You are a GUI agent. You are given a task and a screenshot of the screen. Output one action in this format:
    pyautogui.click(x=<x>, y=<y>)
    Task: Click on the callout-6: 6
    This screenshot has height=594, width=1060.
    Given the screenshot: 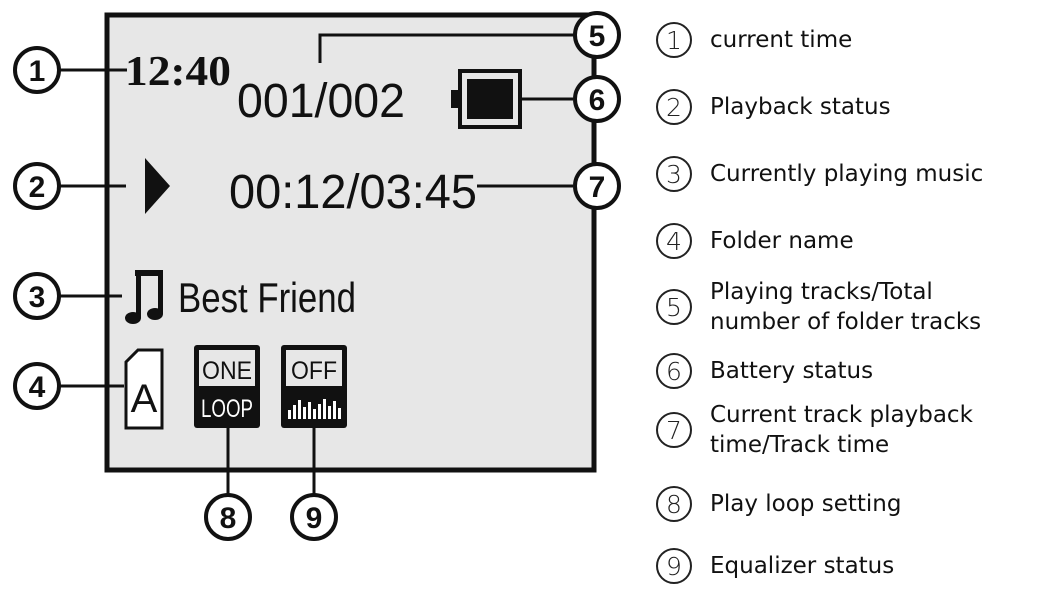 What is the action you would take?
    pyautogui.click(x=597, y=100)
    